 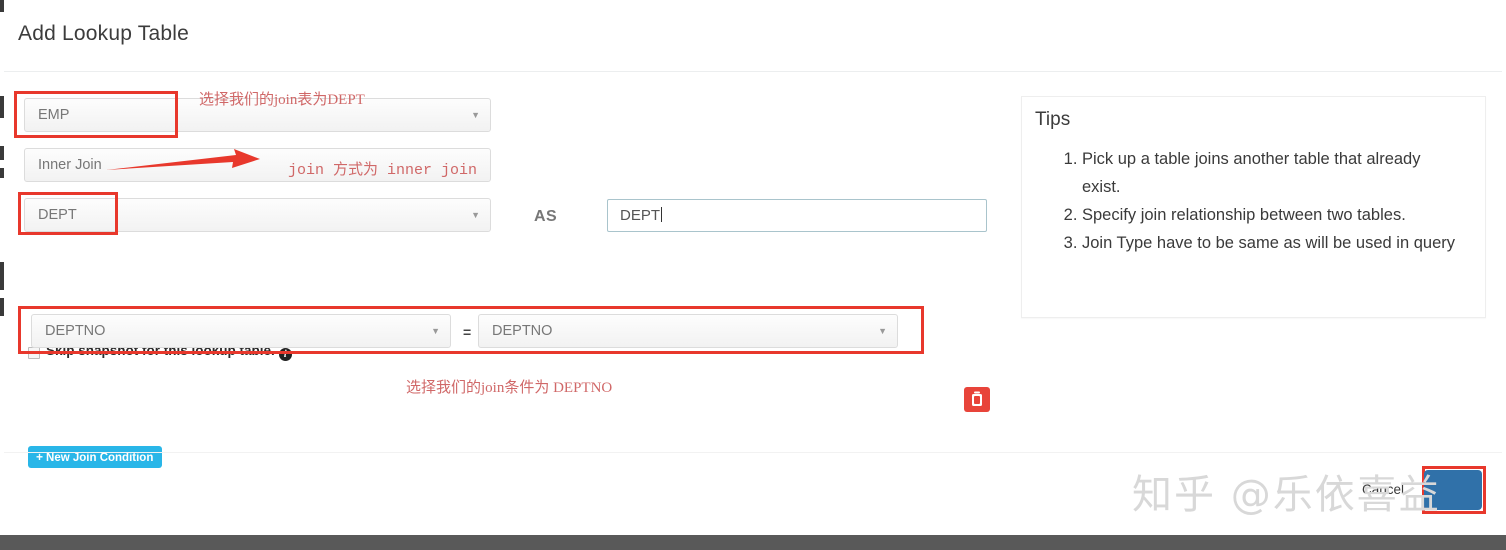 What do you see at coordinates (57, 215) in the screenshot?
I see `lookup-table-value: DEPT` at bounding box center [57, 215].